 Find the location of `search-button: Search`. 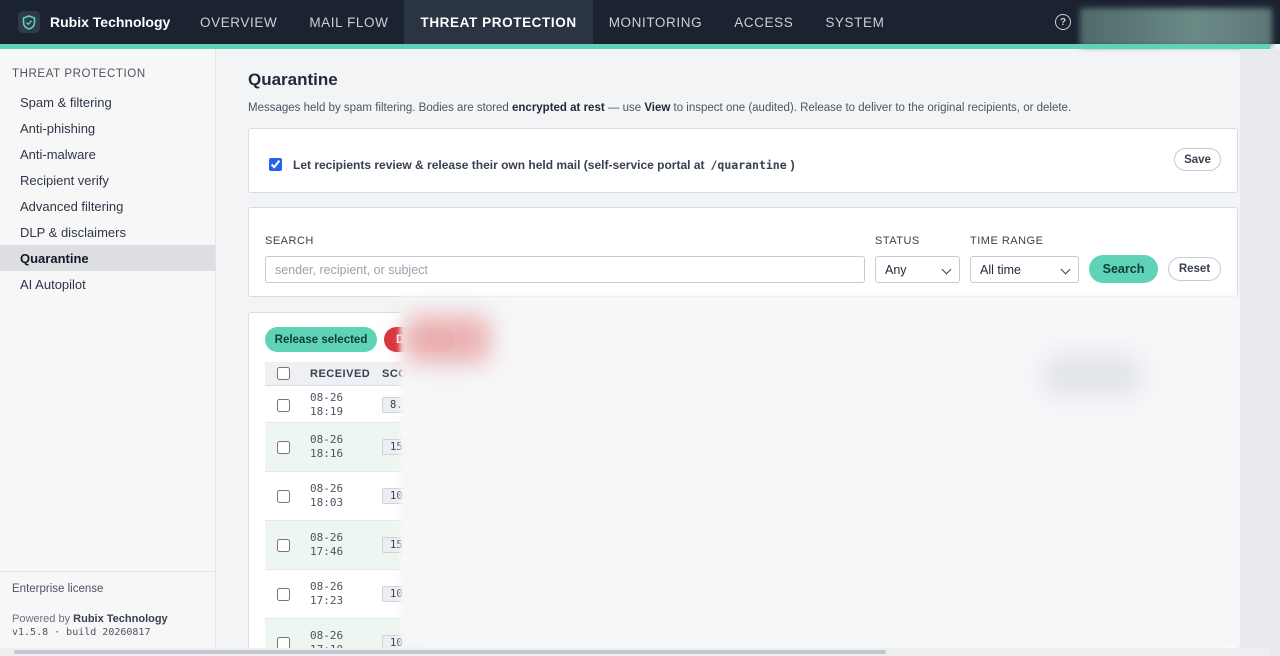

search-button: Search is located at coordinates (1123, 269).